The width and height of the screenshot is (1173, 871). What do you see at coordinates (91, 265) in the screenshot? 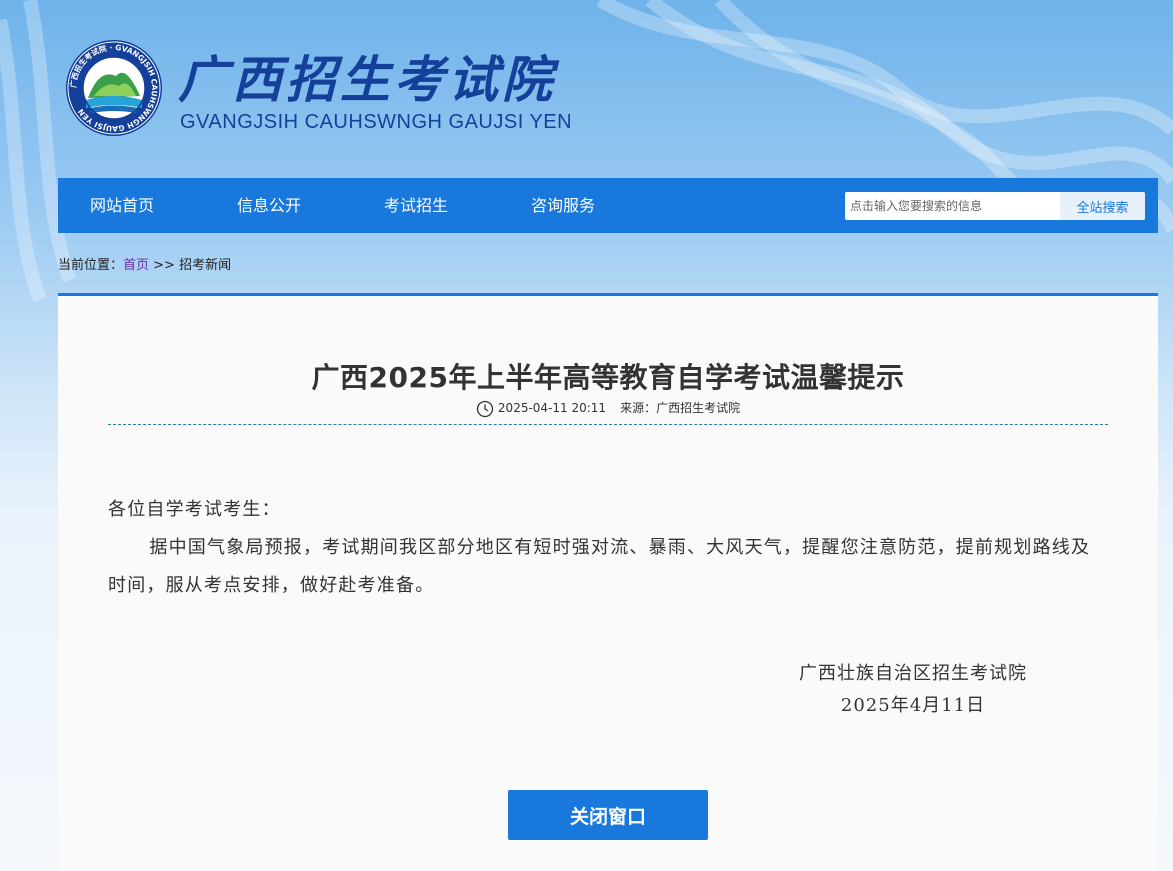
I see `breadcrumb-prefix: 当前位置：` at bounding box center [91, 265].